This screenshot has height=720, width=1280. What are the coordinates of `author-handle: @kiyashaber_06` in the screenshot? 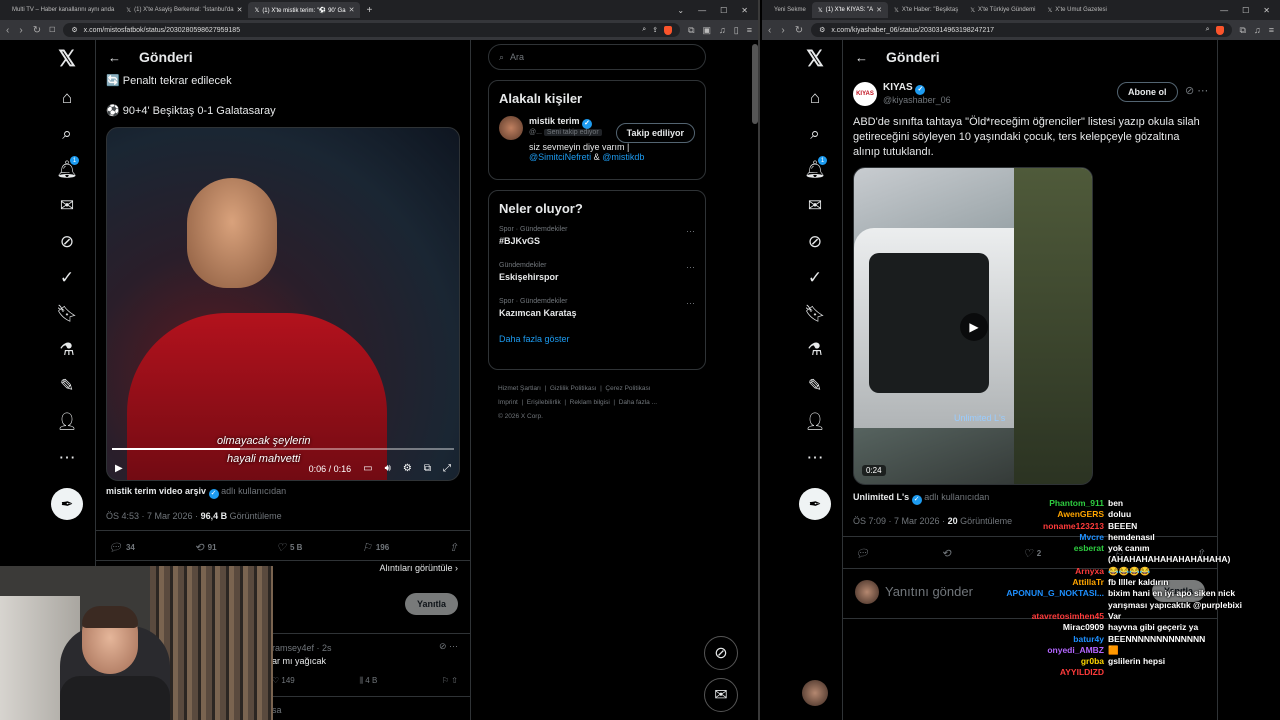 It's located at (917, 100).